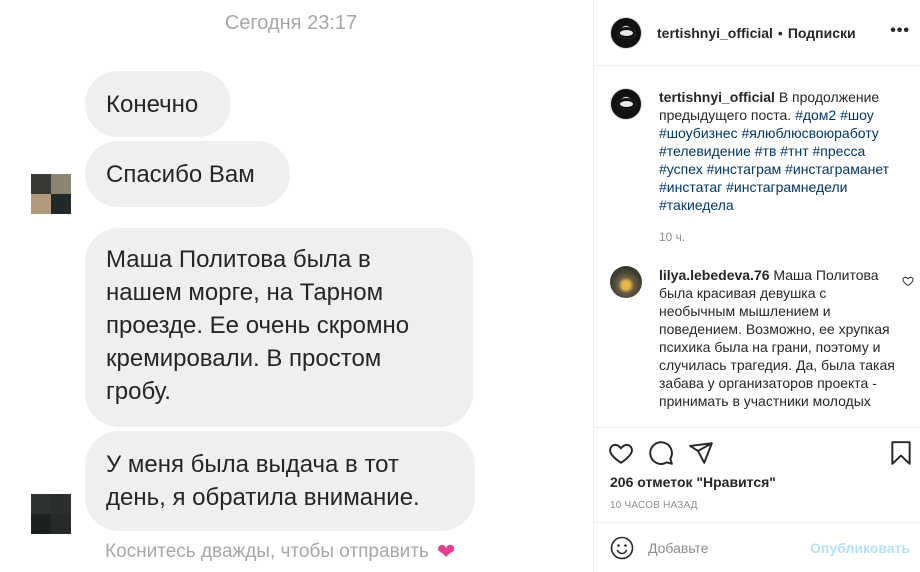  What do you see at coordinates (701, 453) in the screenshot?
I see `share-paper-plane-icon` at bounding box center [701, 453].